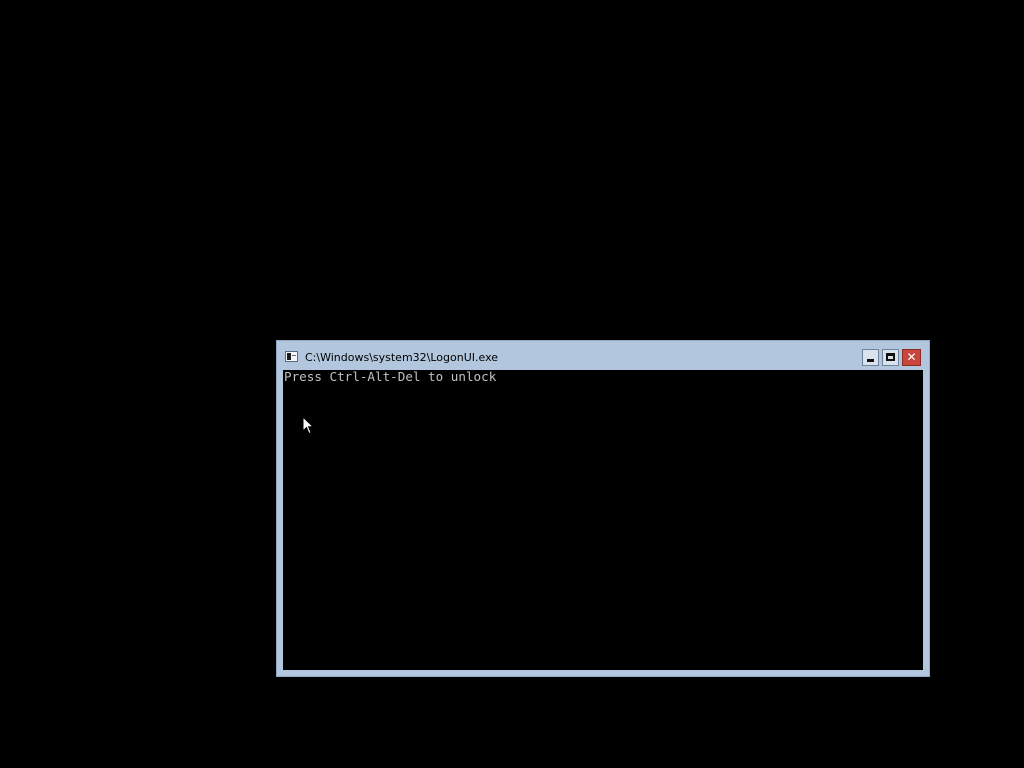  What do you see at coordinates (291, 356) in the screenshot?
I see `console-app-icon` at bounding box center [291, 356].